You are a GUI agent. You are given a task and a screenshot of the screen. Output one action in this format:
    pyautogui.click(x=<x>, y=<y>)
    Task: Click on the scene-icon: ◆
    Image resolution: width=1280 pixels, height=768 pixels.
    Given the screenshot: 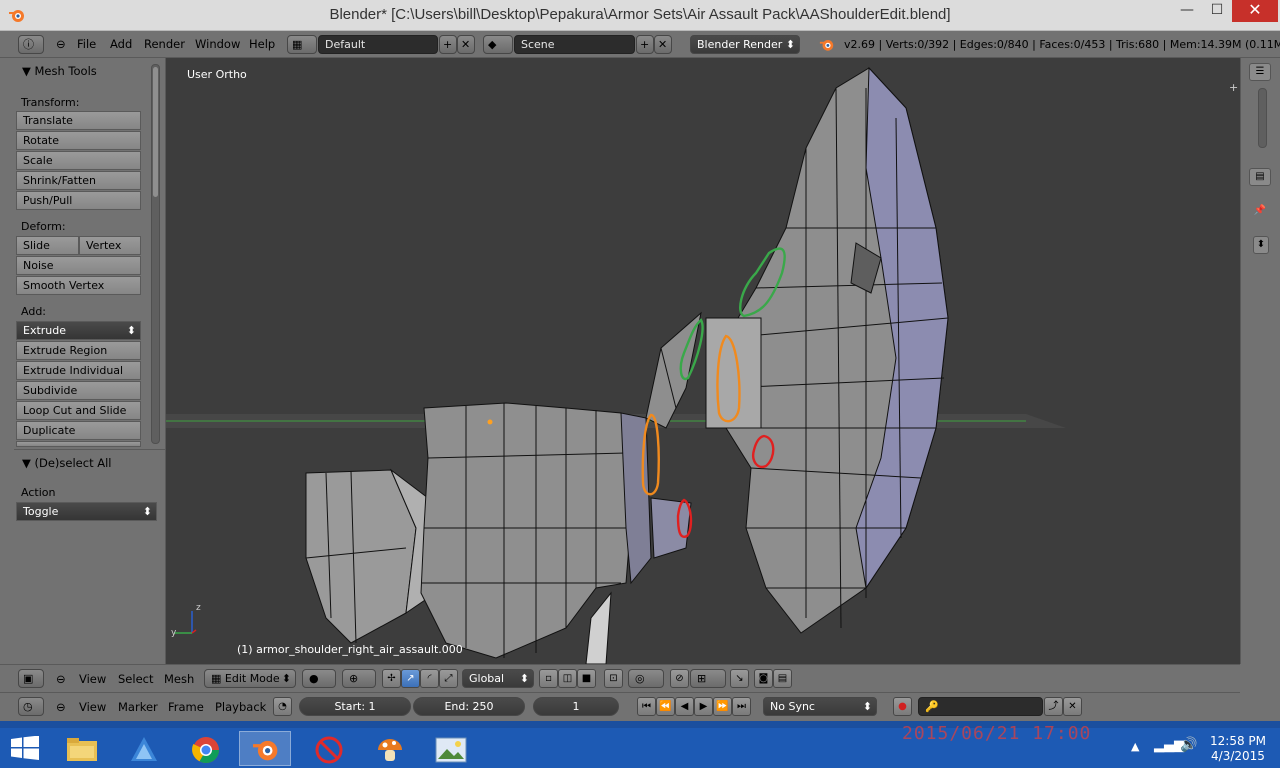 What is the action you would take?
    pyautogui.click(x=498, y=44)
    